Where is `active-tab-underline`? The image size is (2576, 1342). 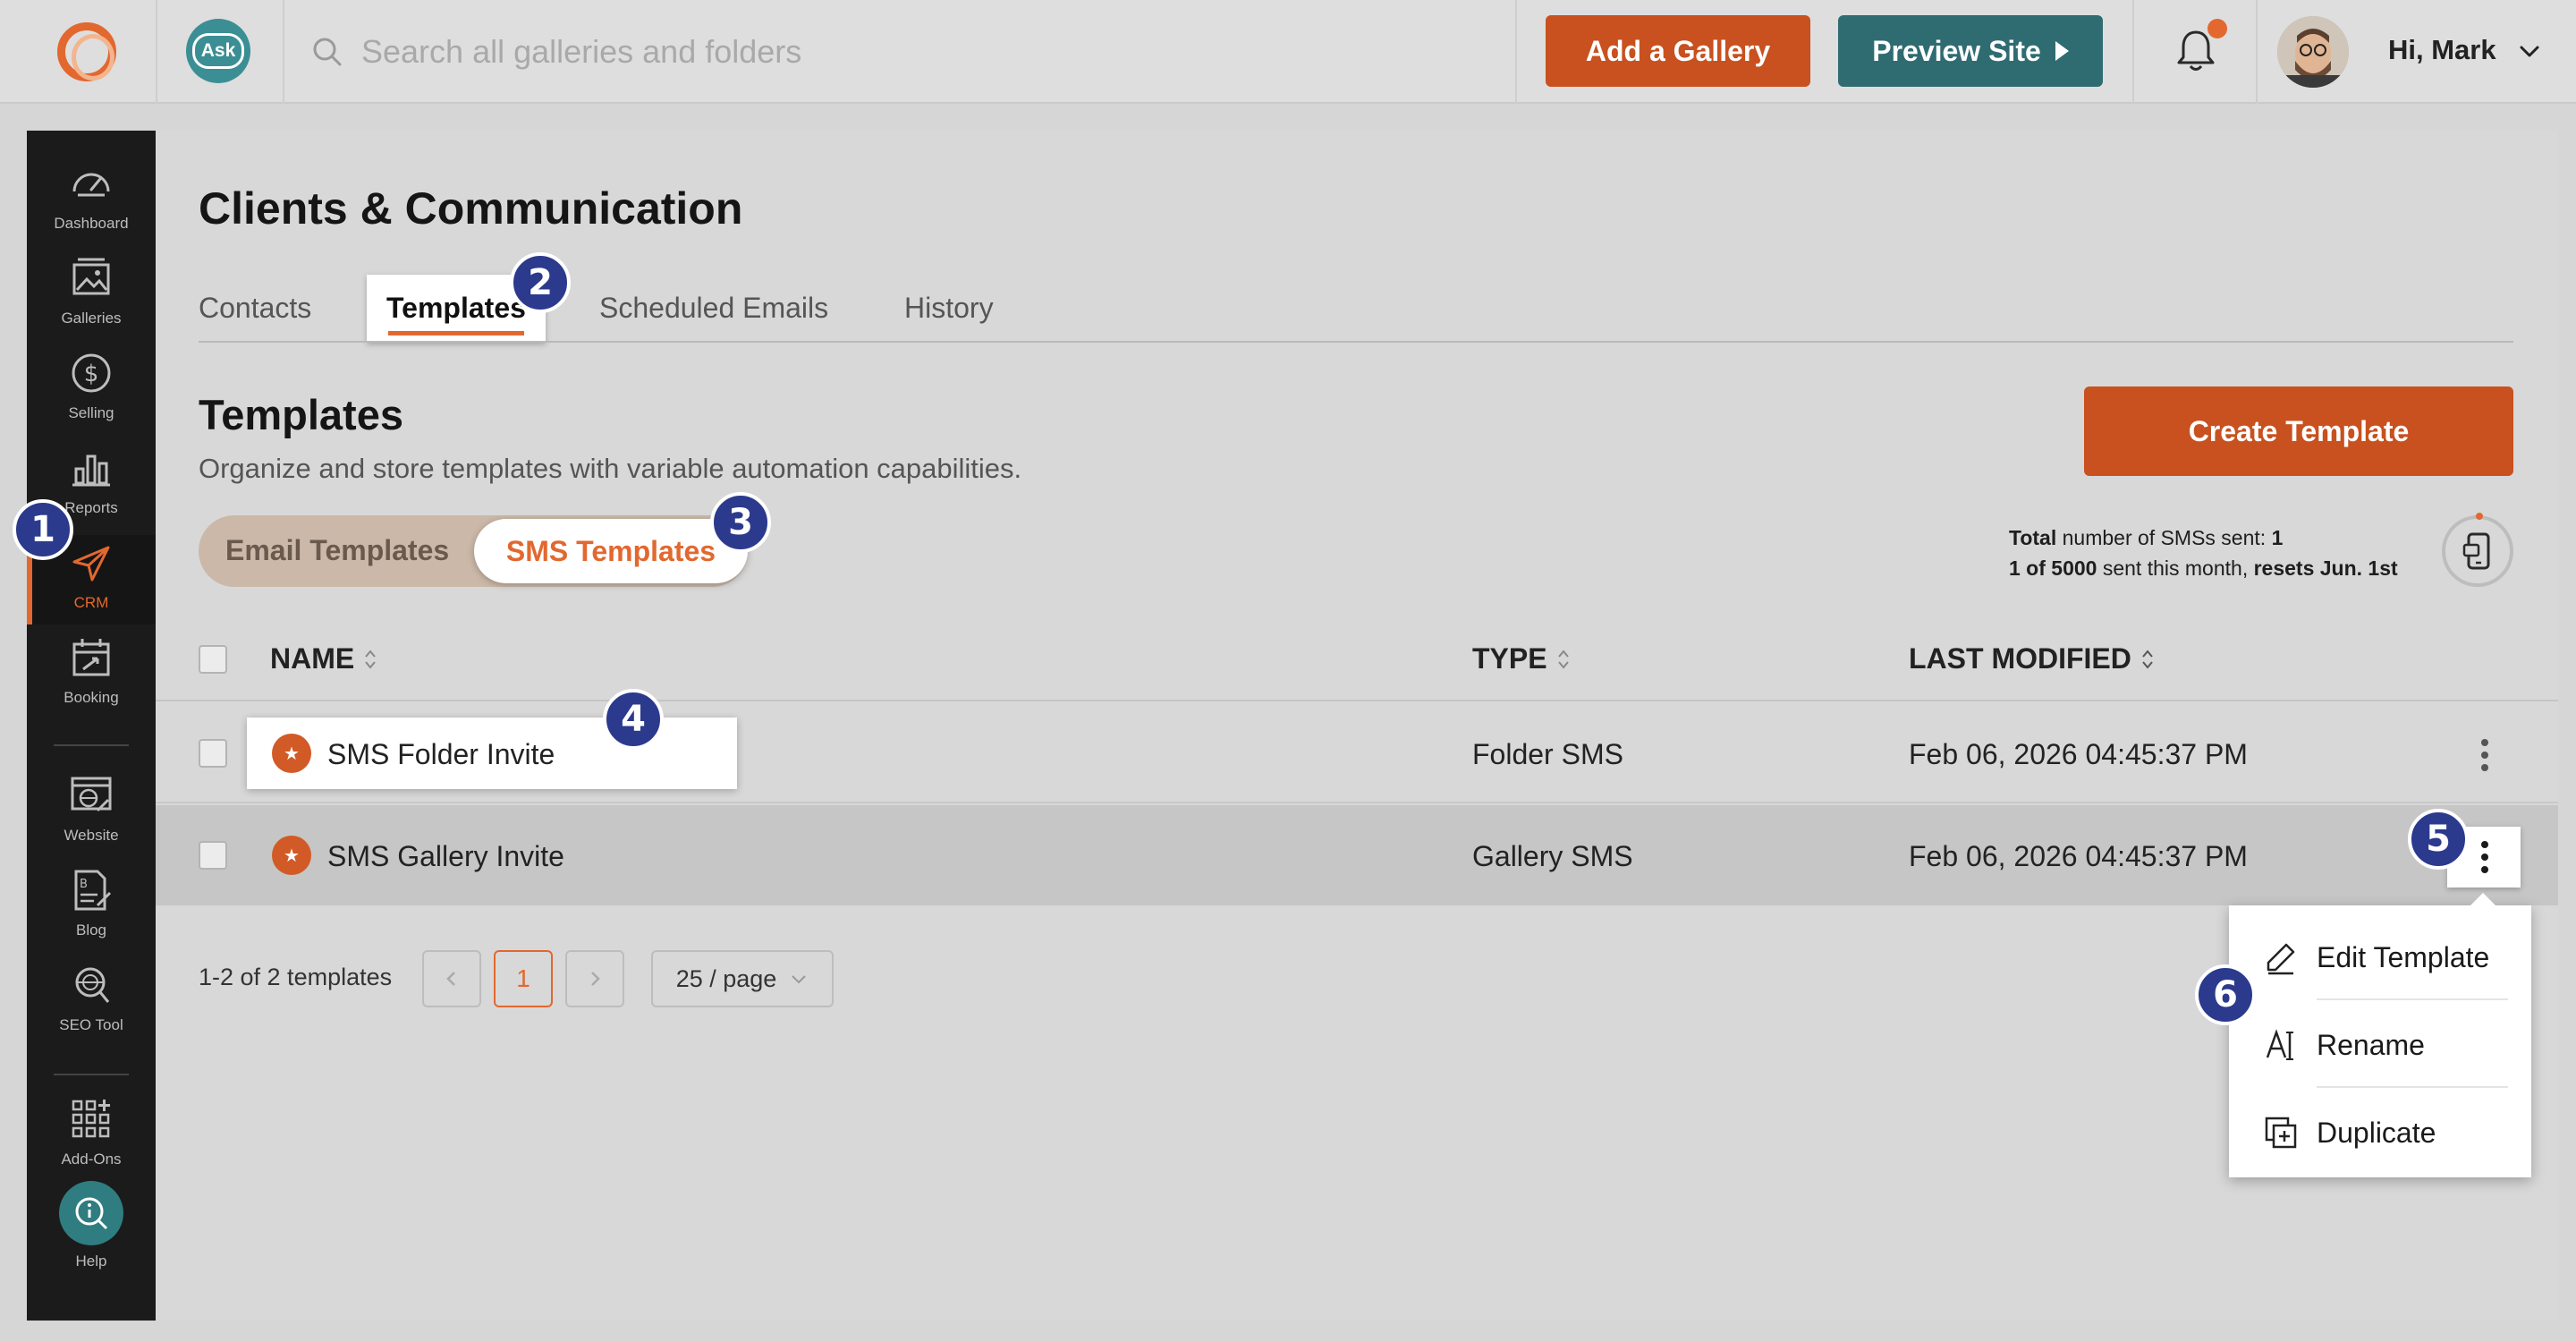
active-tab-underline is located at coordinates (456, 334).